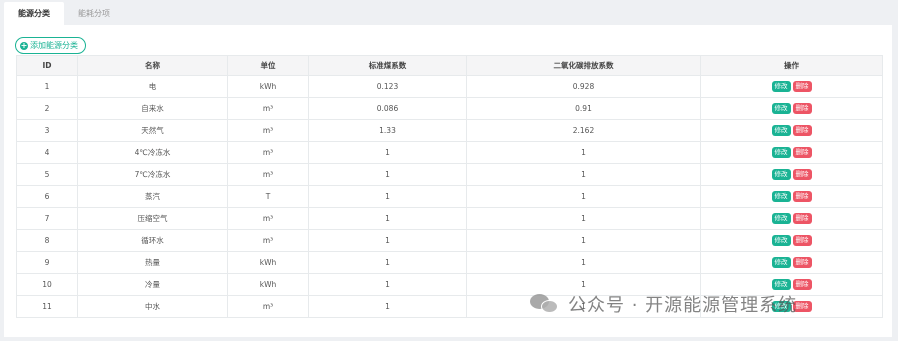 This screenshot has height=341, width=898. I want to click on table-row: 7 压缩空气 m³ 1 1 修改 删除, so click(449, 218).